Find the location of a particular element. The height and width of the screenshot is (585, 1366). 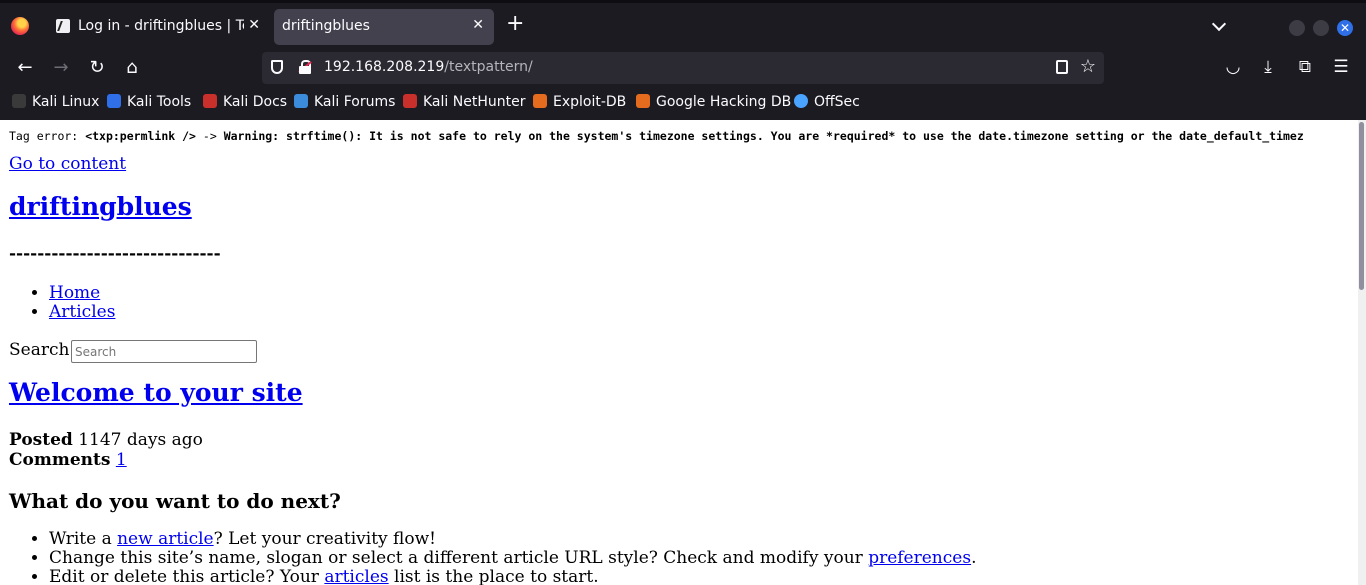

textpattern-favicon-icon is located at coordinates (63, 26).